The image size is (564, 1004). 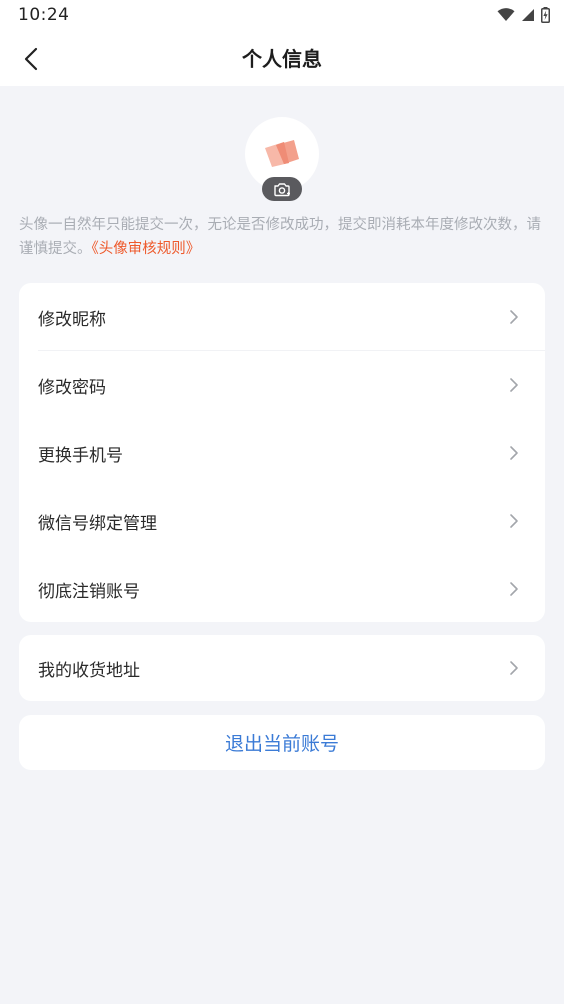 I want to click on status-time: 10:24, so click(x=44, y=15).